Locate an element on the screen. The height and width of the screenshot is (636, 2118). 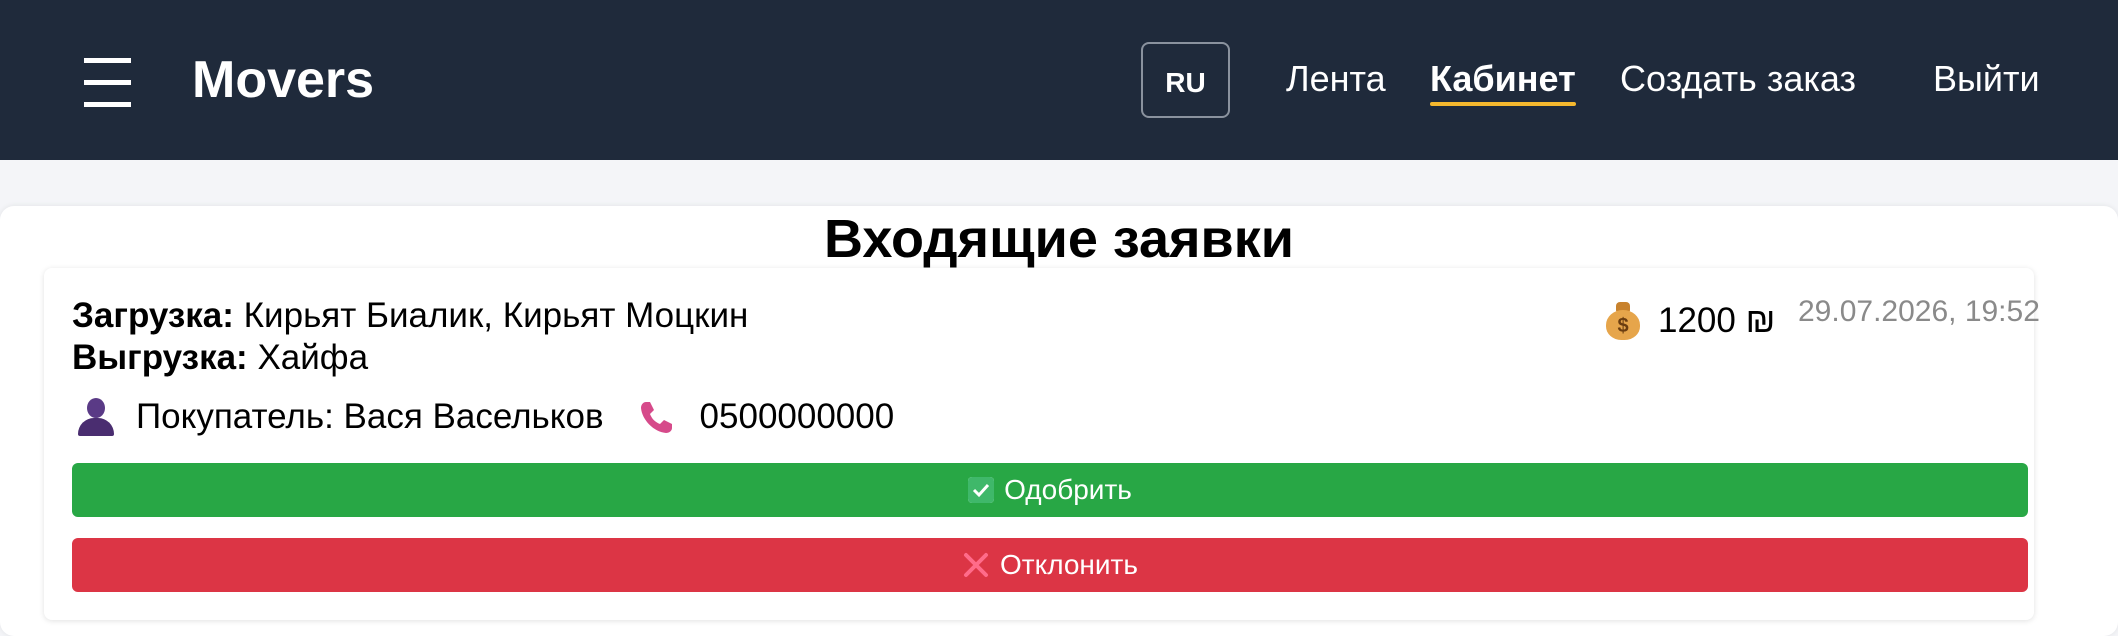
unload-label: Выгрузка: is located at coordinates (160, 357).